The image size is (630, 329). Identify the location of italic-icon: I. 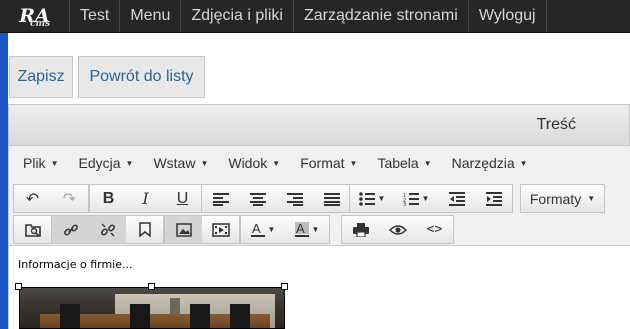
(145, 198).